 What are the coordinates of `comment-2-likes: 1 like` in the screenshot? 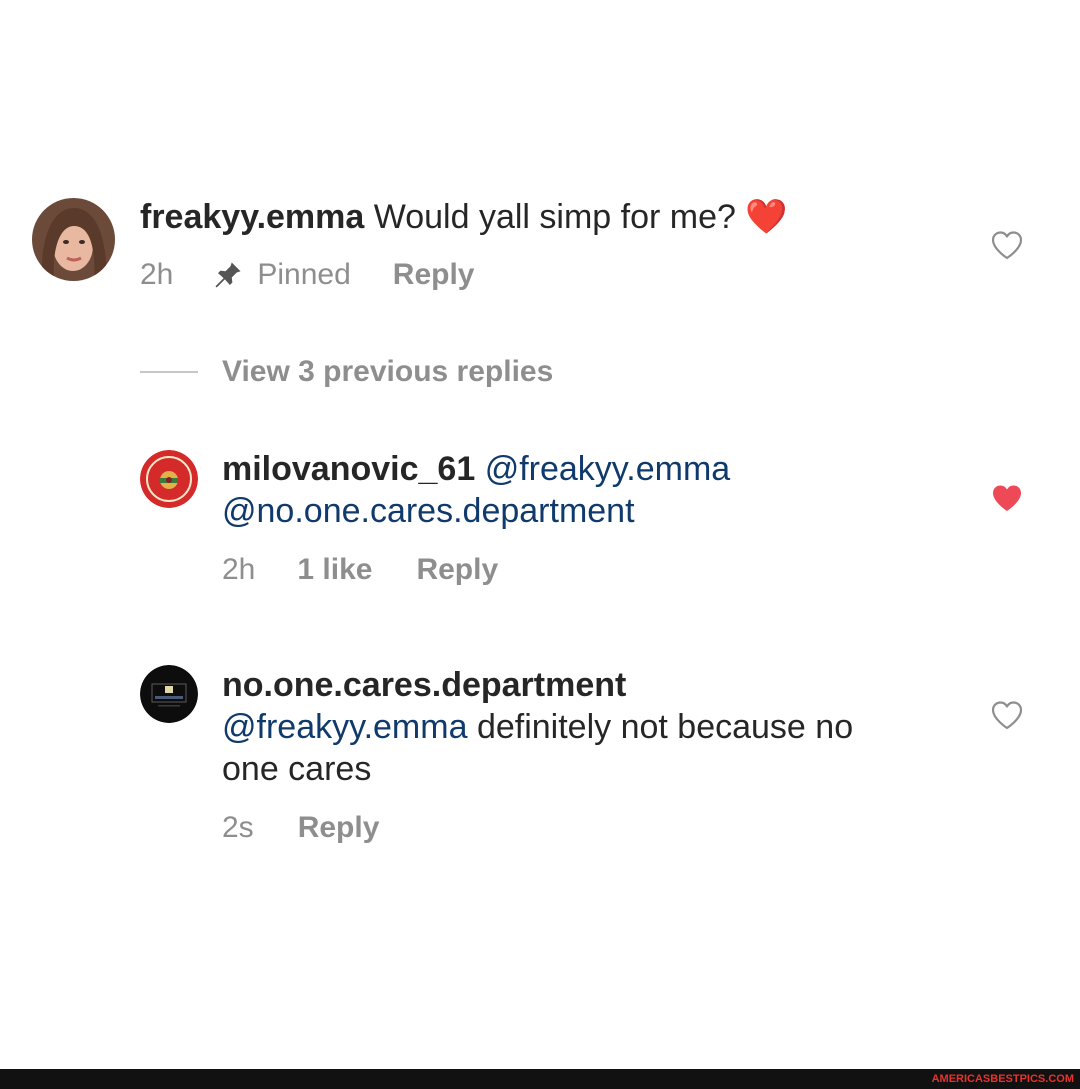 It's located at (334, 570).